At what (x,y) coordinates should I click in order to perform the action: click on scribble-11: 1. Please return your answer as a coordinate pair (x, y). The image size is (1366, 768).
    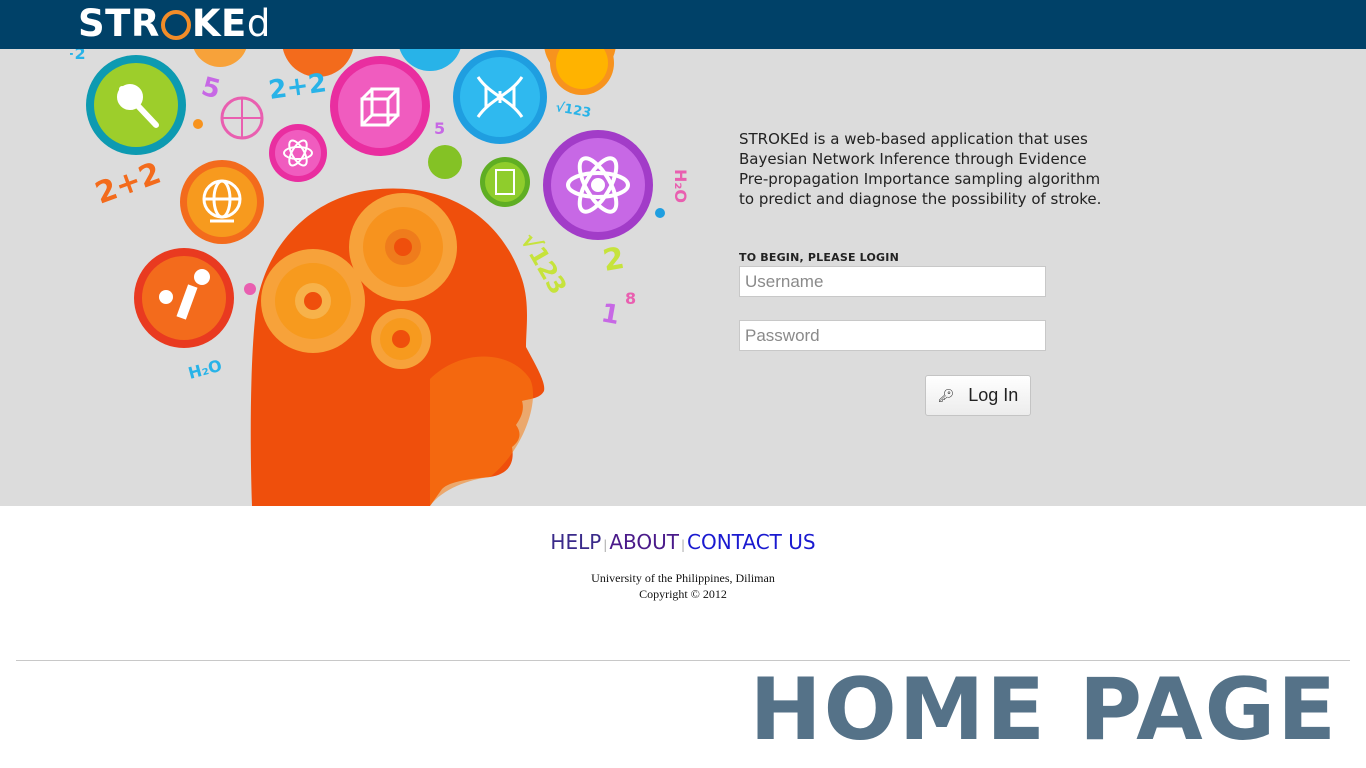
    Looking at the image, I should click on (610, 314).